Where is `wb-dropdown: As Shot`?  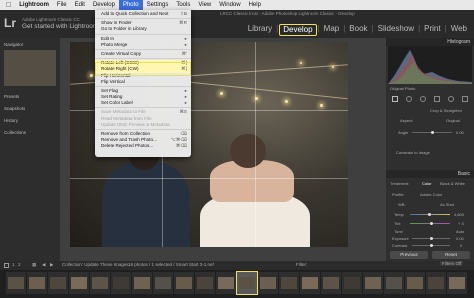
wb-dropdown: As Shot is located at coordinates (447, 204).